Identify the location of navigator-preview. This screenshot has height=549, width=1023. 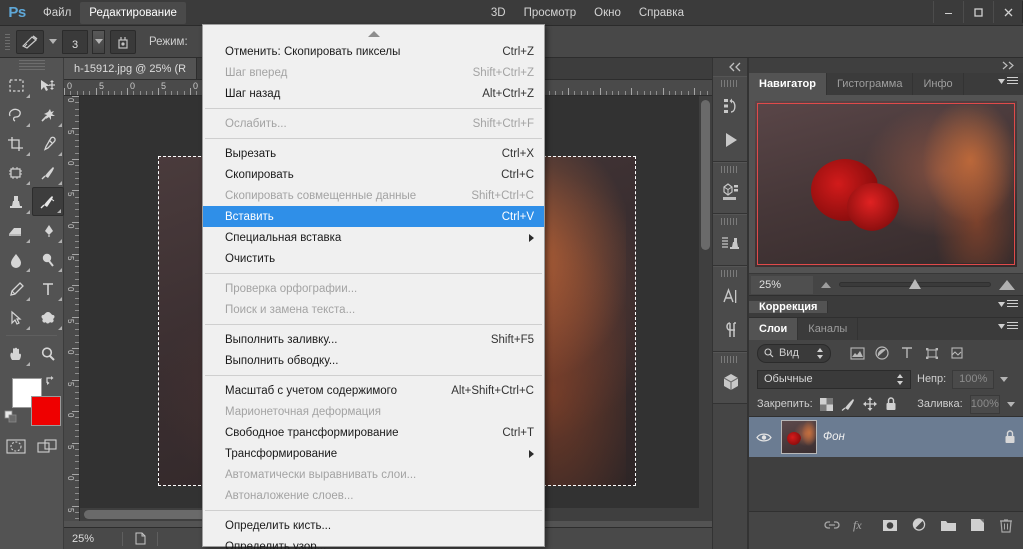
(886, 184).